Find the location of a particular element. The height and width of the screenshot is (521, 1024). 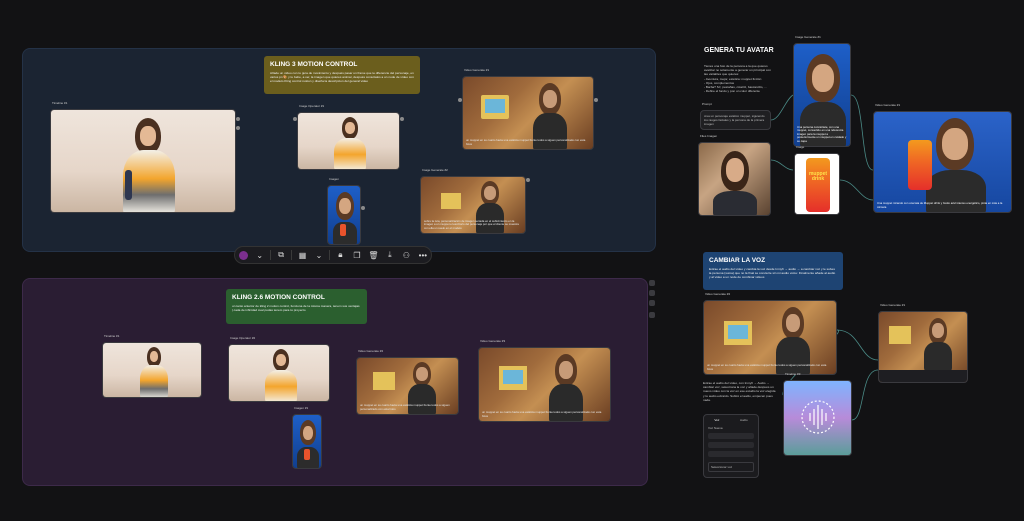

field-label: Voz Nueva is located at coordinates (715, 428).